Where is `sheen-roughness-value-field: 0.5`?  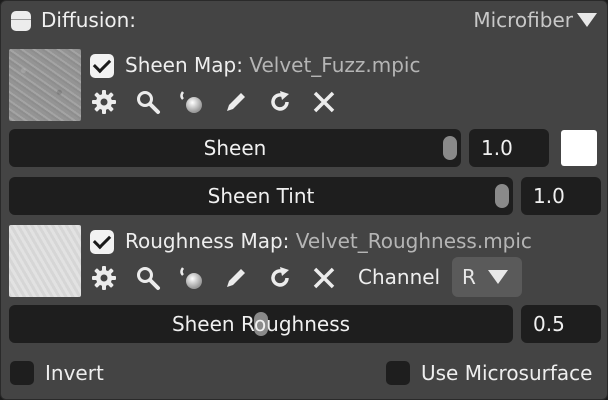 sheen-roughness-value-field: 0.5 is located at coordinates (561, 324).